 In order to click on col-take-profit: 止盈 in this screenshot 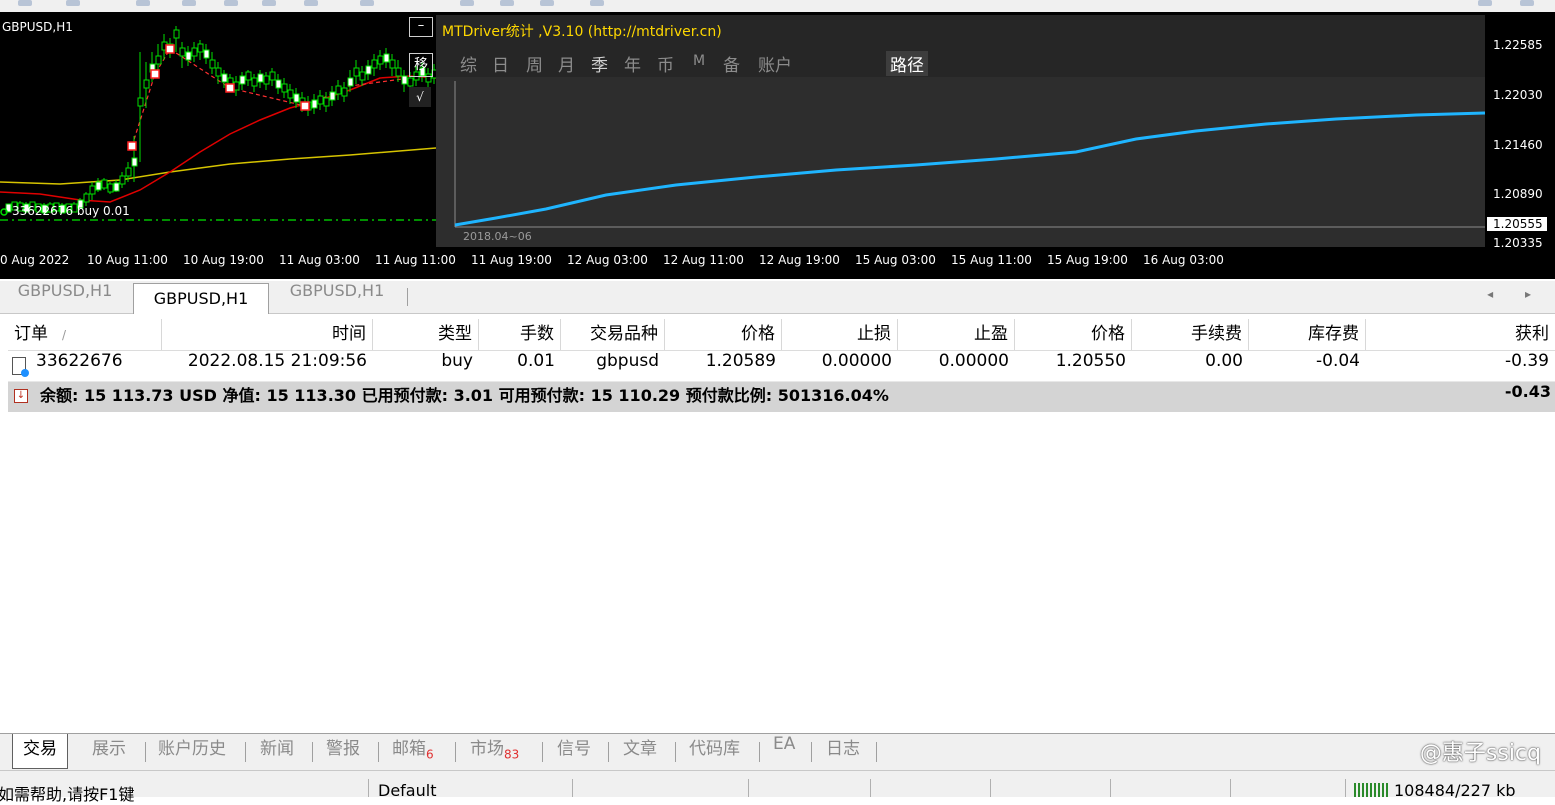, I will do `click(956, 334)`.